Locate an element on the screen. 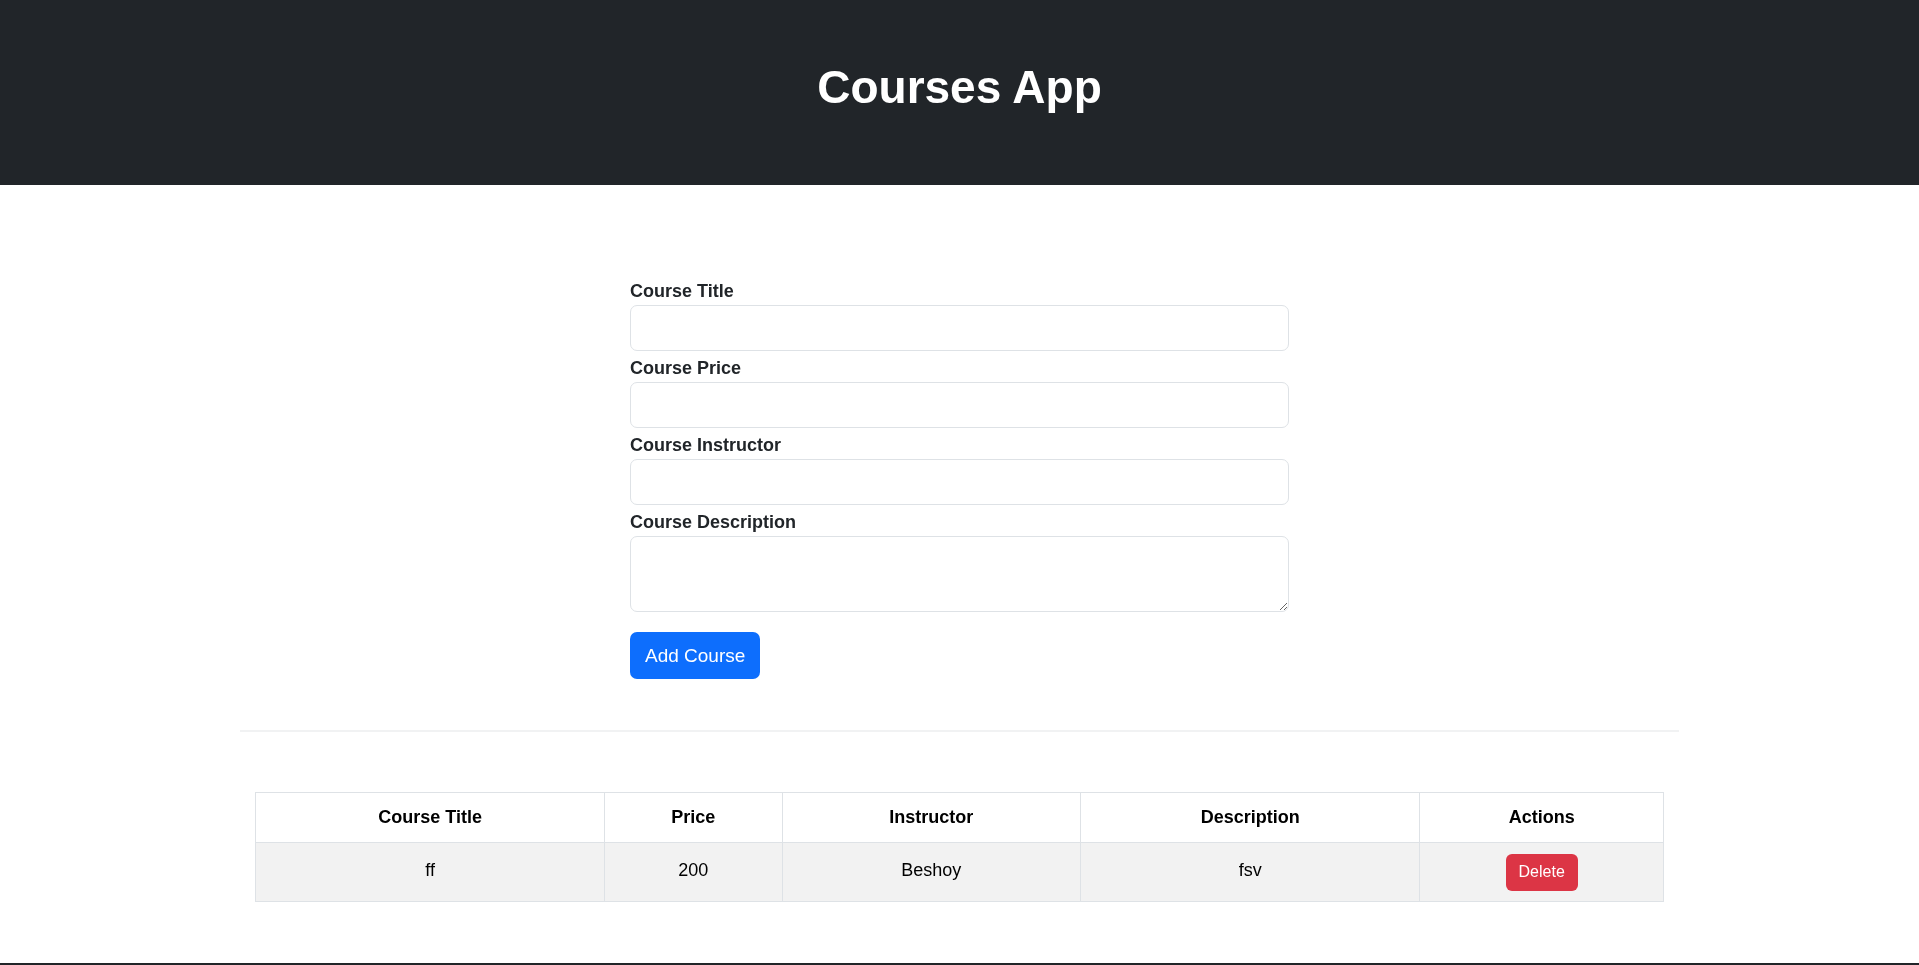 This screenshot has height=965, width=1919. delete-button: Delete is located at coordinates (1541, 872).